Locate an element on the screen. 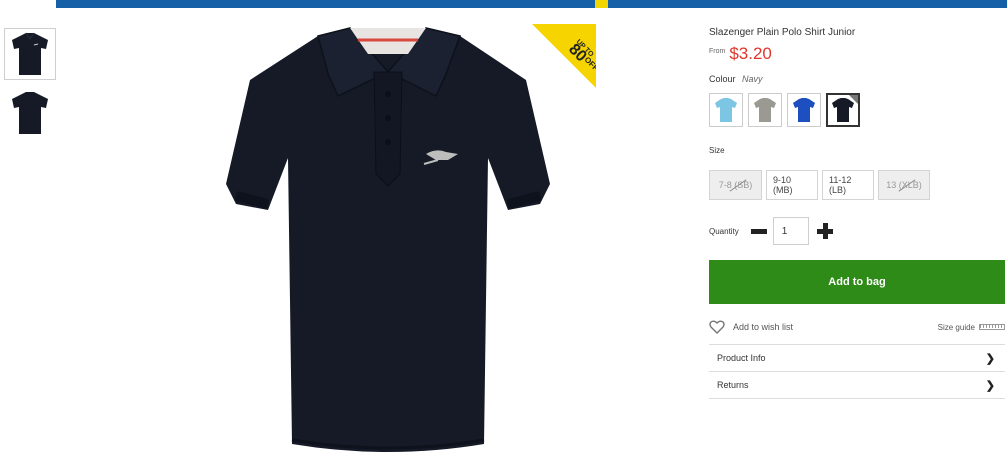 Image resolution: width=1007 pixels, height=462 pixels. polo-sky-blue-icon is located at coordinates (726, 110).